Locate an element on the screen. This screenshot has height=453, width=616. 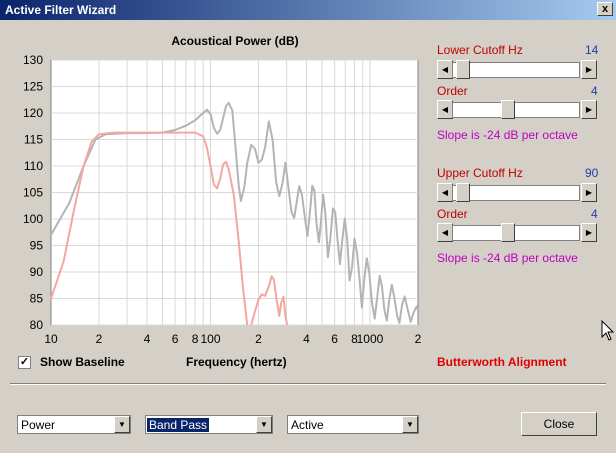
y-tick-label: 115 is located at coordinates (33, 140).